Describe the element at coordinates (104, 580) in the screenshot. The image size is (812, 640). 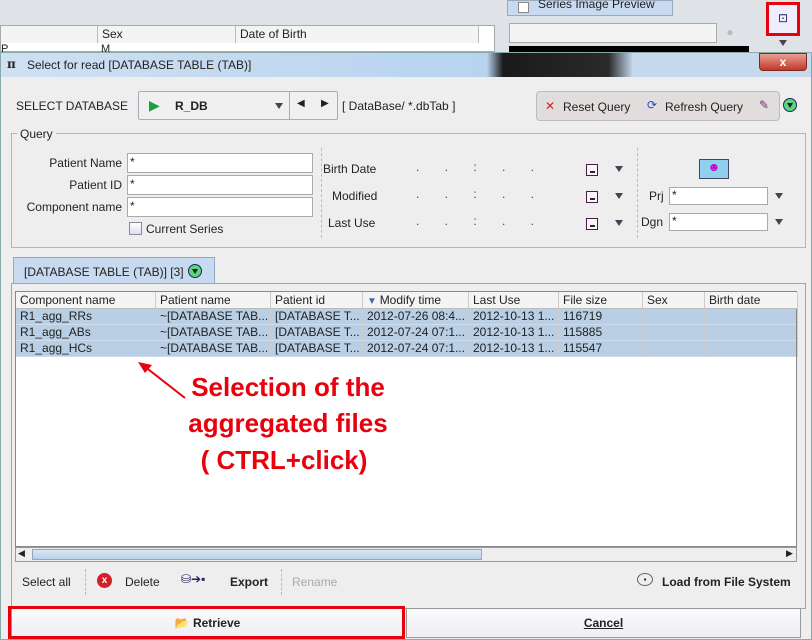
I see `delete-icon: x` at that location.